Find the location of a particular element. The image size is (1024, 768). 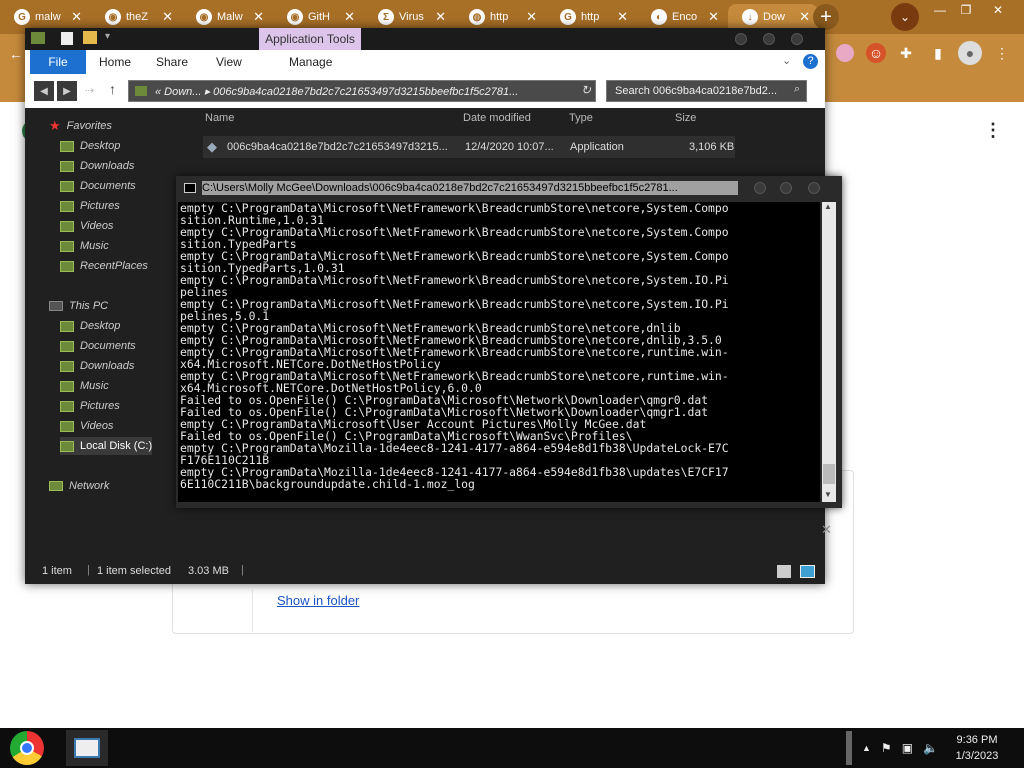

action-center-flag-icon: ⚑ is located at coordinates (886, 748).